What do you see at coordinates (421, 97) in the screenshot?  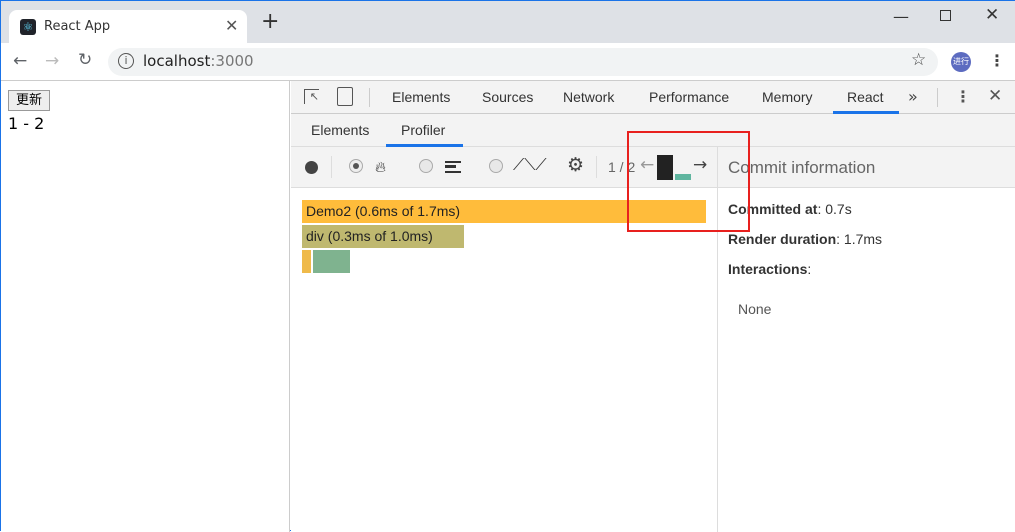 I see `tab-elements: Elements` at bounding box center [421, 97].